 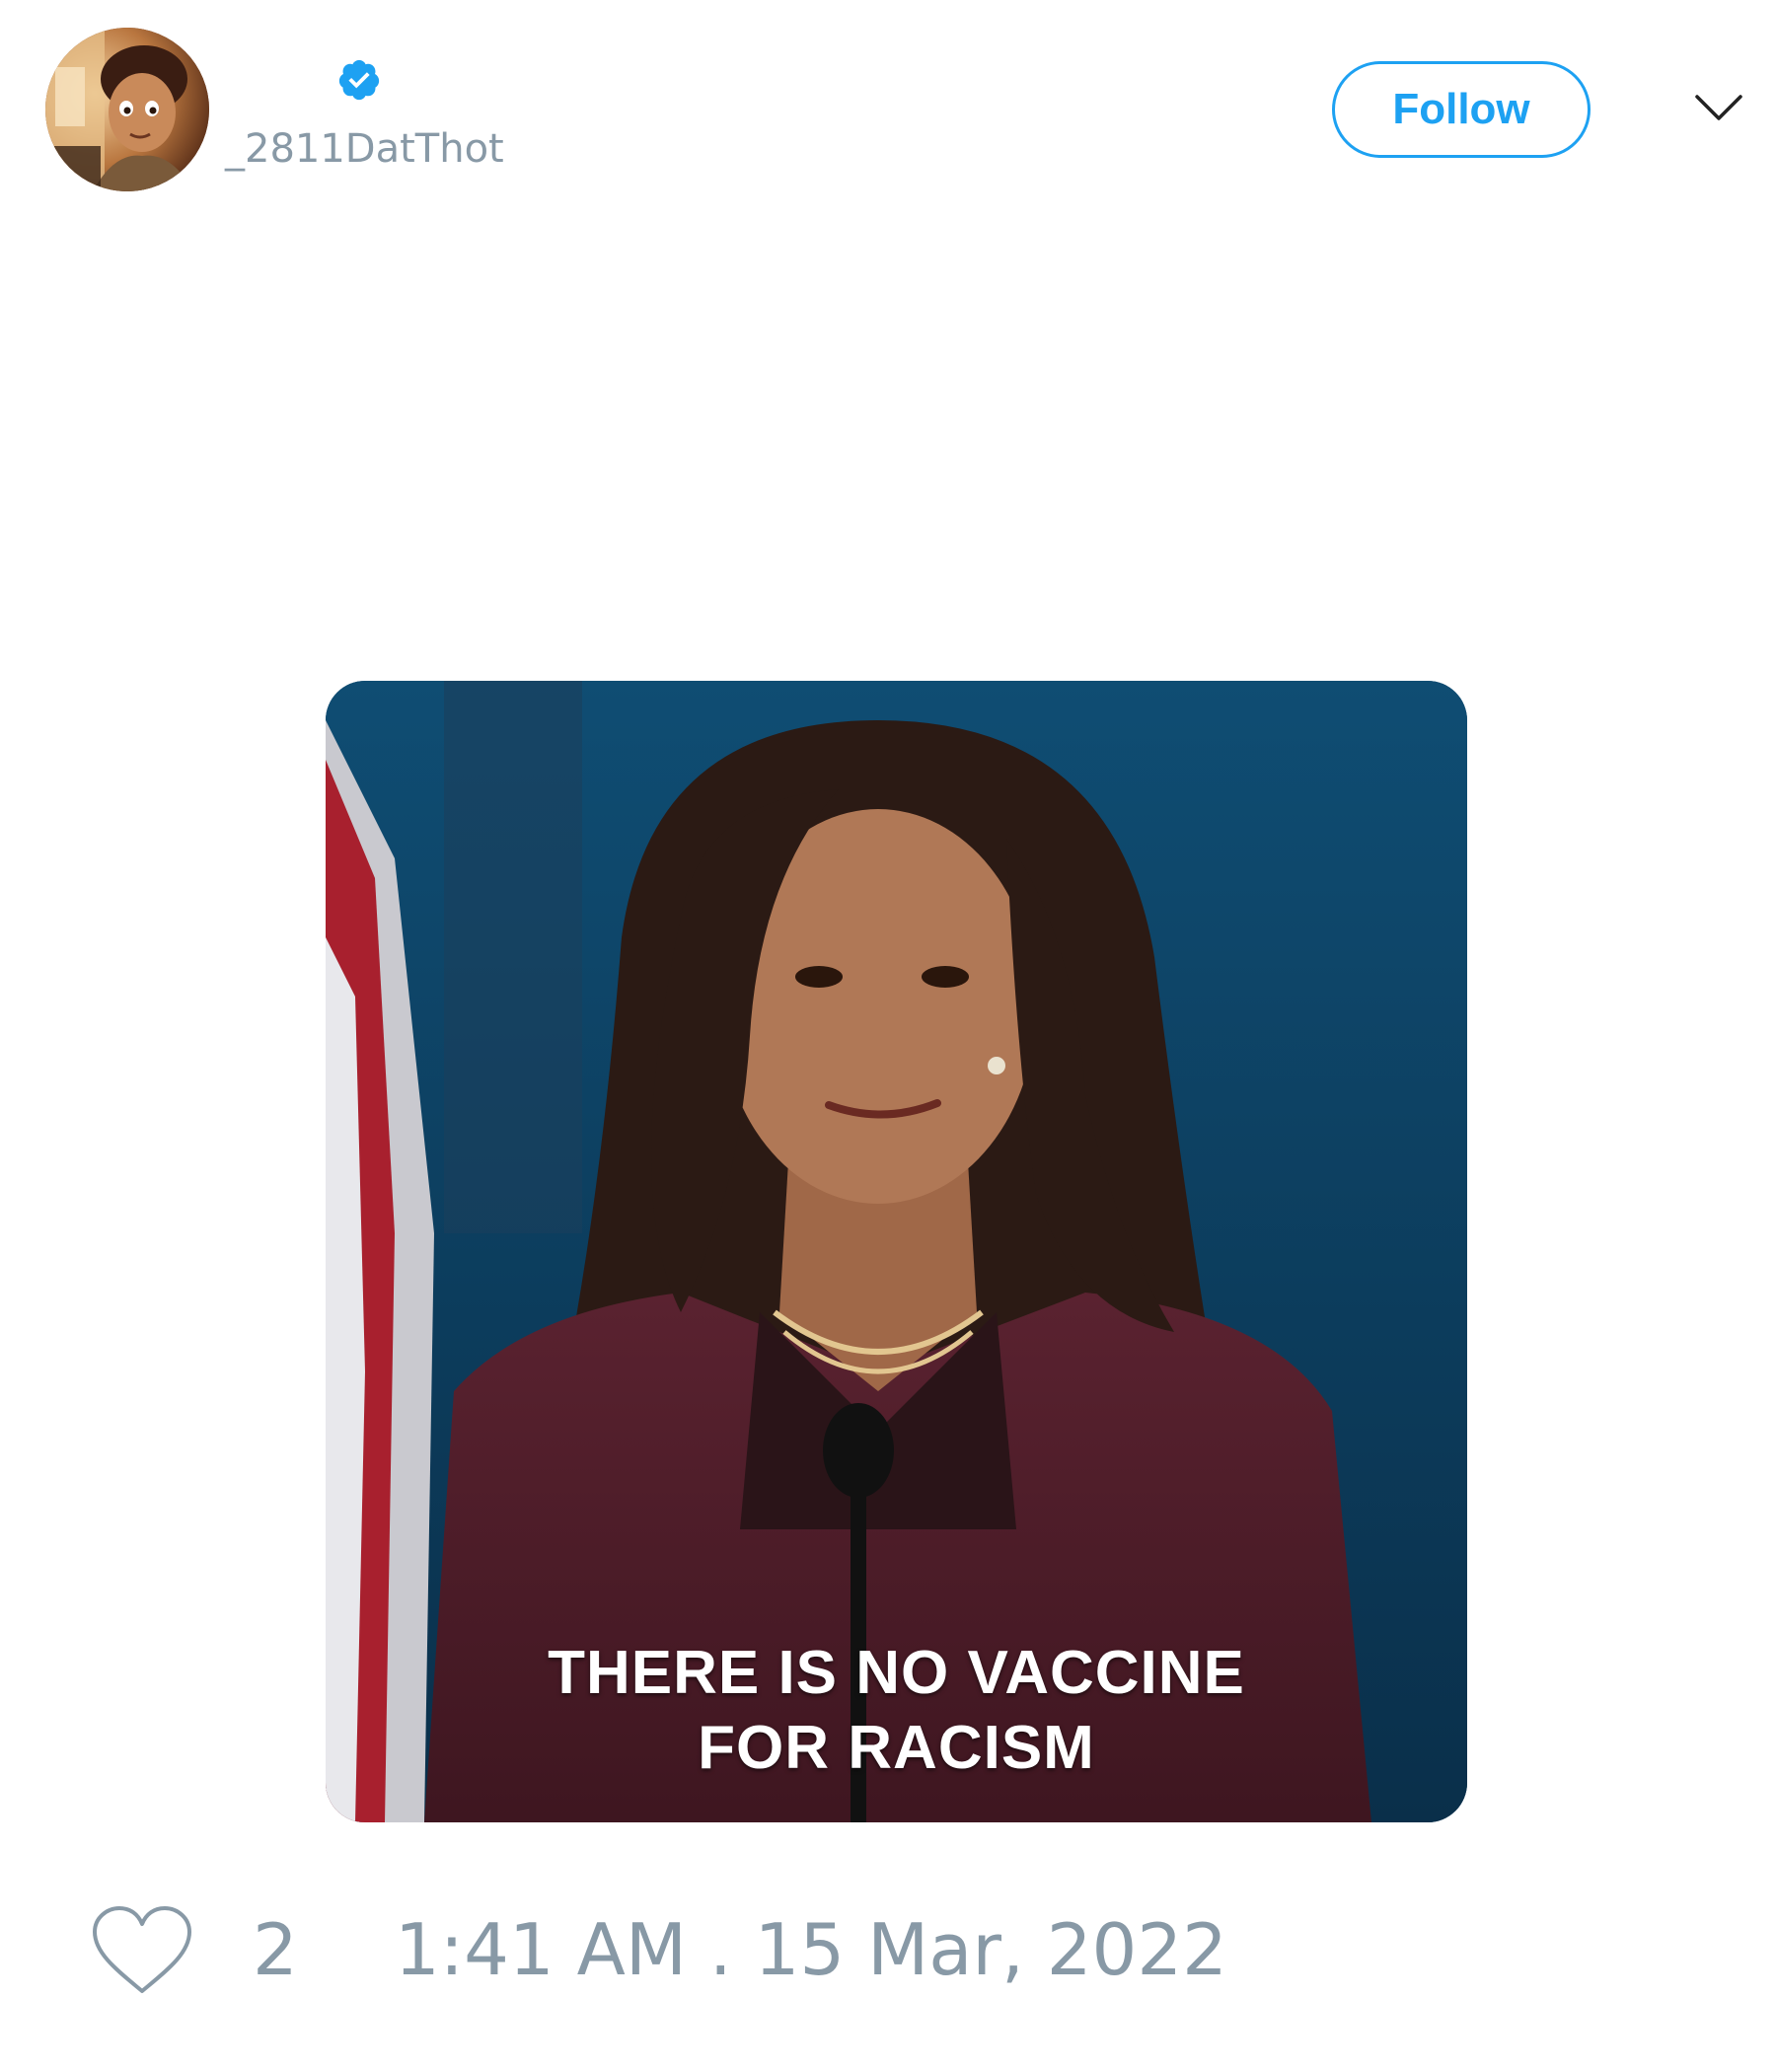 I want to click on gif-caption-line1: THERE IS NO VACCINE, so click(x=896, y=1673).